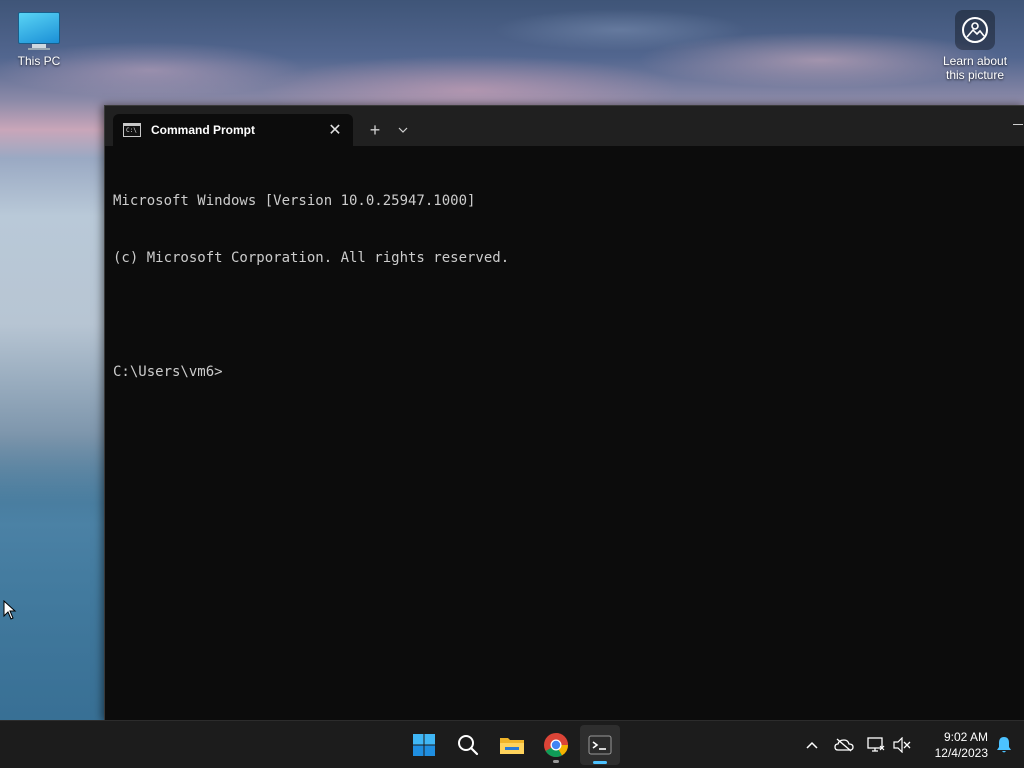 The height and width of the screenshot is (768, 1024). Describe the element at coordinates (600, 762) in the screenshot. I see `active-indicator` at that location.